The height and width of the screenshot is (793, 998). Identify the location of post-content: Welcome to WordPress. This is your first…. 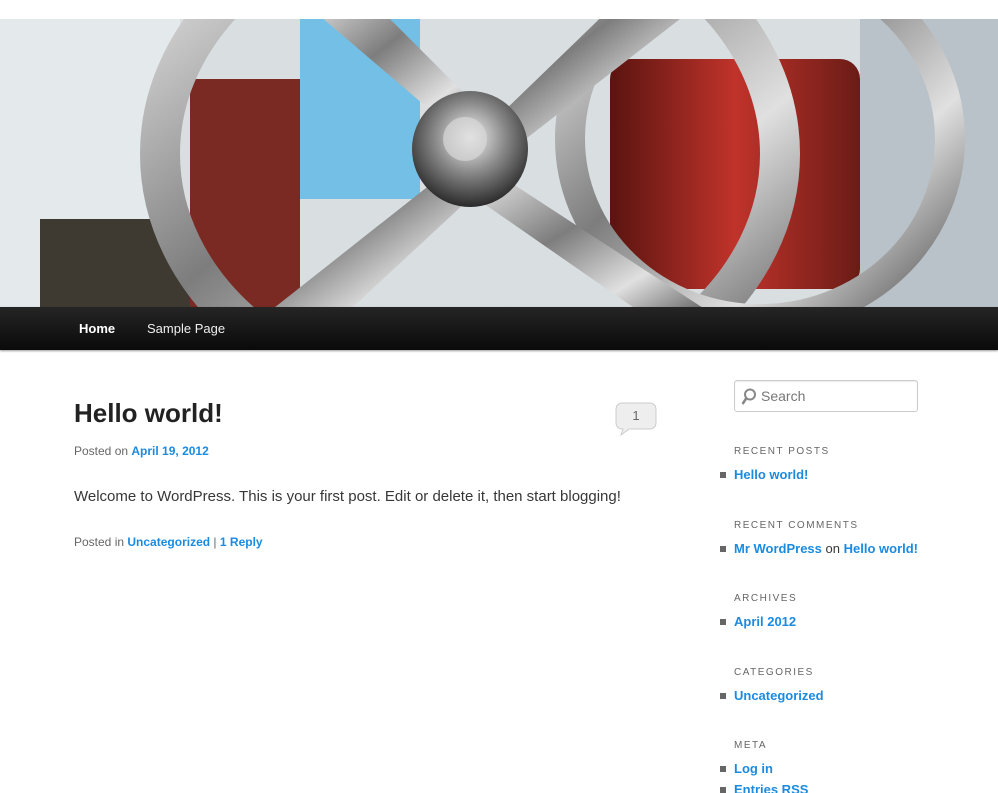
(347, 496).